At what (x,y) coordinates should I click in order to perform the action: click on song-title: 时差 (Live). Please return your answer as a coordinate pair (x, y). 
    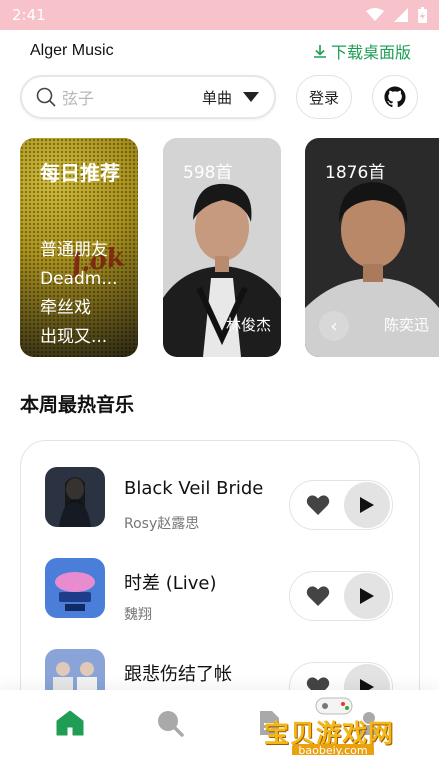
    Looking at the image, I should click on (170, 583).